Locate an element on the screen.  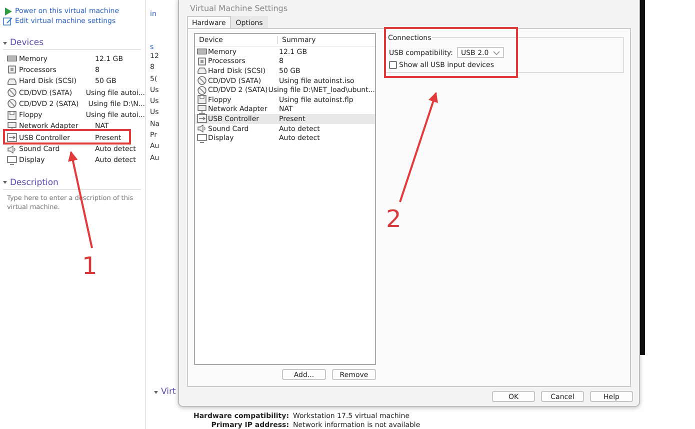
caret-icon is located at coordinates (496, 52).